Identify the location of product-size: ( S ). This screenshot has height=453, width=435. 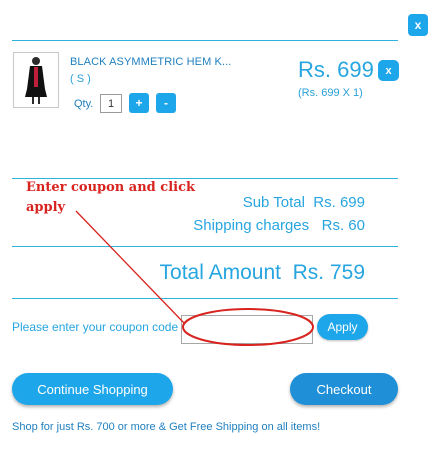
(80, 79).